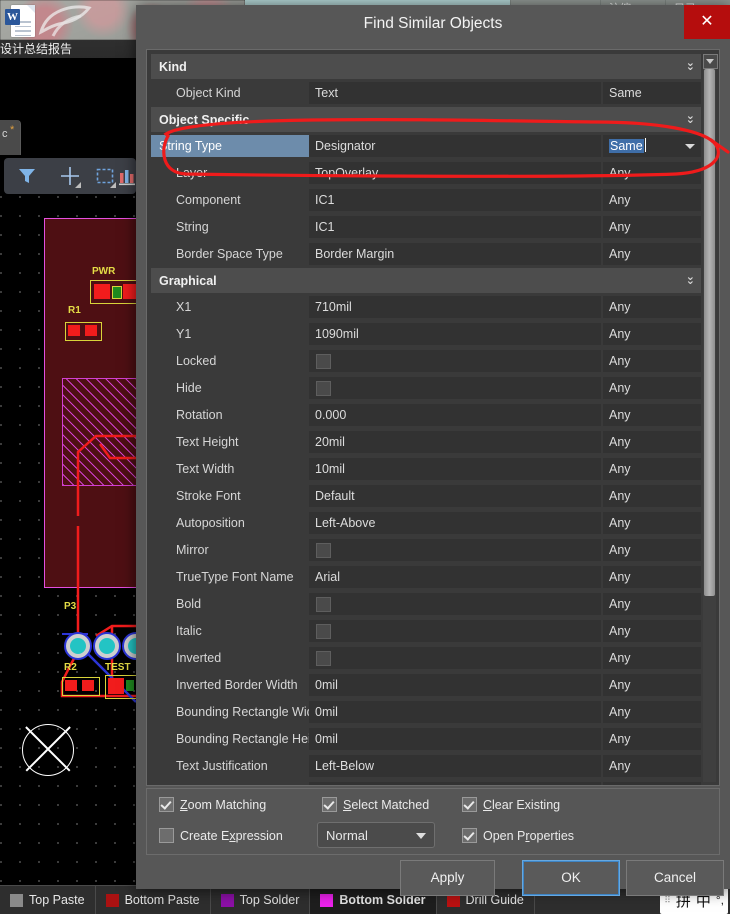 The width and height of the screenshot is (730, 914). Describe the element at coordinates (426, 281) in the screenshot. I see `section-header-graphical: Graphical ⌄ ⌄` at that location.